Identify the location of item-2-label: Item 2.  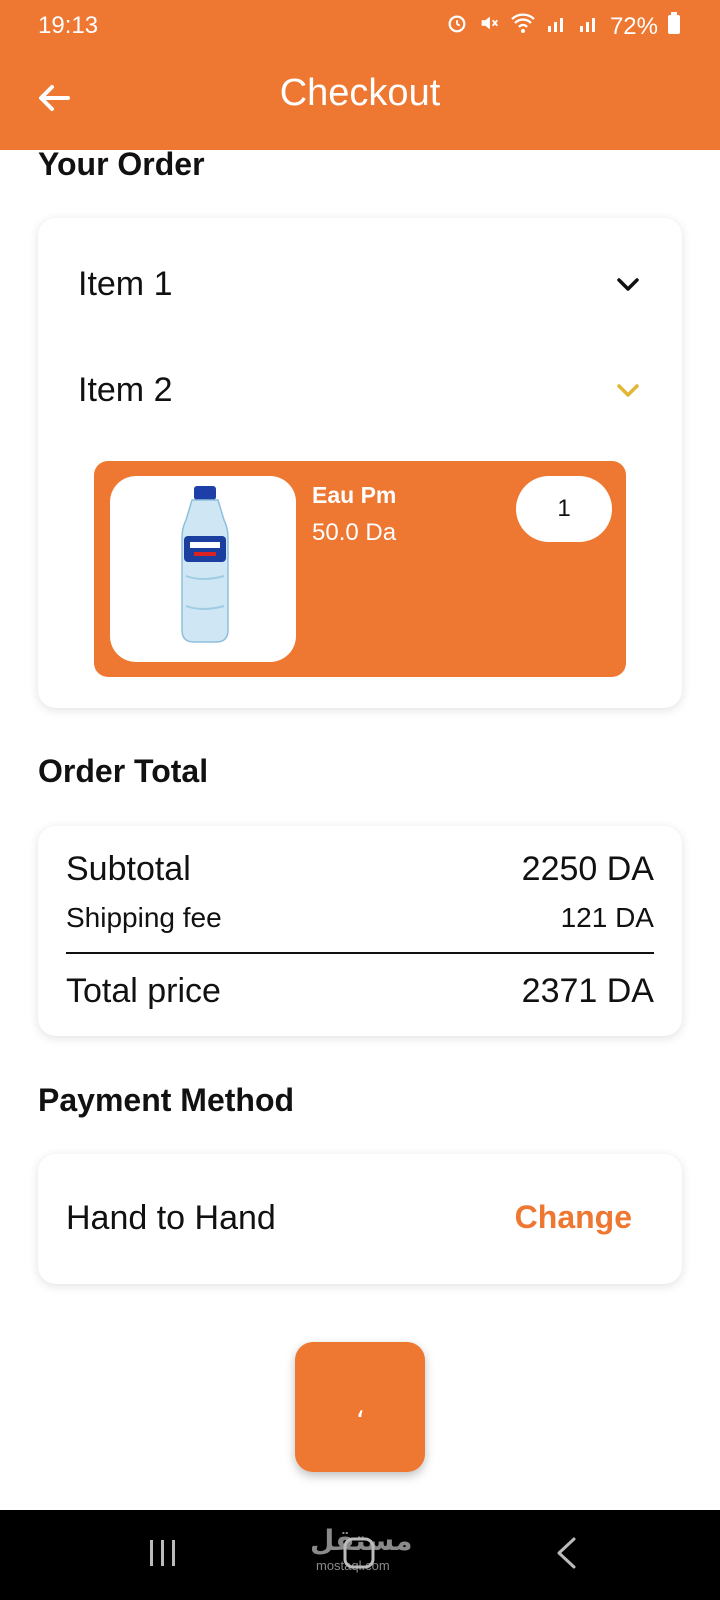
(125, 389).